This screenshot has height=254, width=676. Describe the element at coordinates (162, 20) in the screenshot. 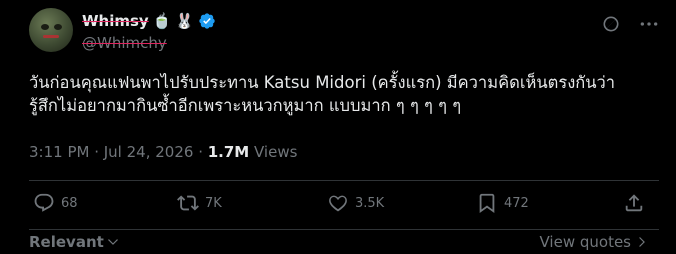

I see `matcha-emoji: 🍵` at that location.